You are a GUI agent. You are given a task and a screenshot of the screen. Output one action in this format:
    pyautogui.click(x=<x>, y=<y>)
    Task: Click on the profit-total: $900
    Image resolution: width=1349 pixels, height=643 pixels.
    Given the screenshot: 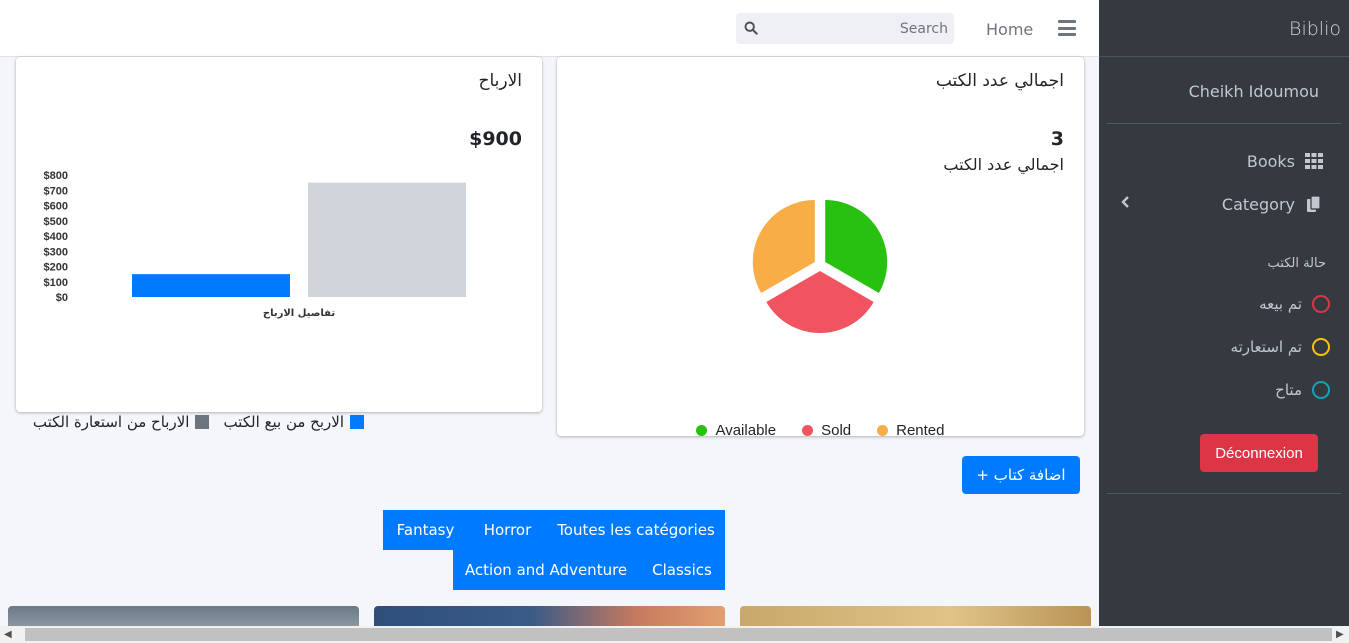 What is the action you would take?
    pyautogui.click(x=495, y=139)
    